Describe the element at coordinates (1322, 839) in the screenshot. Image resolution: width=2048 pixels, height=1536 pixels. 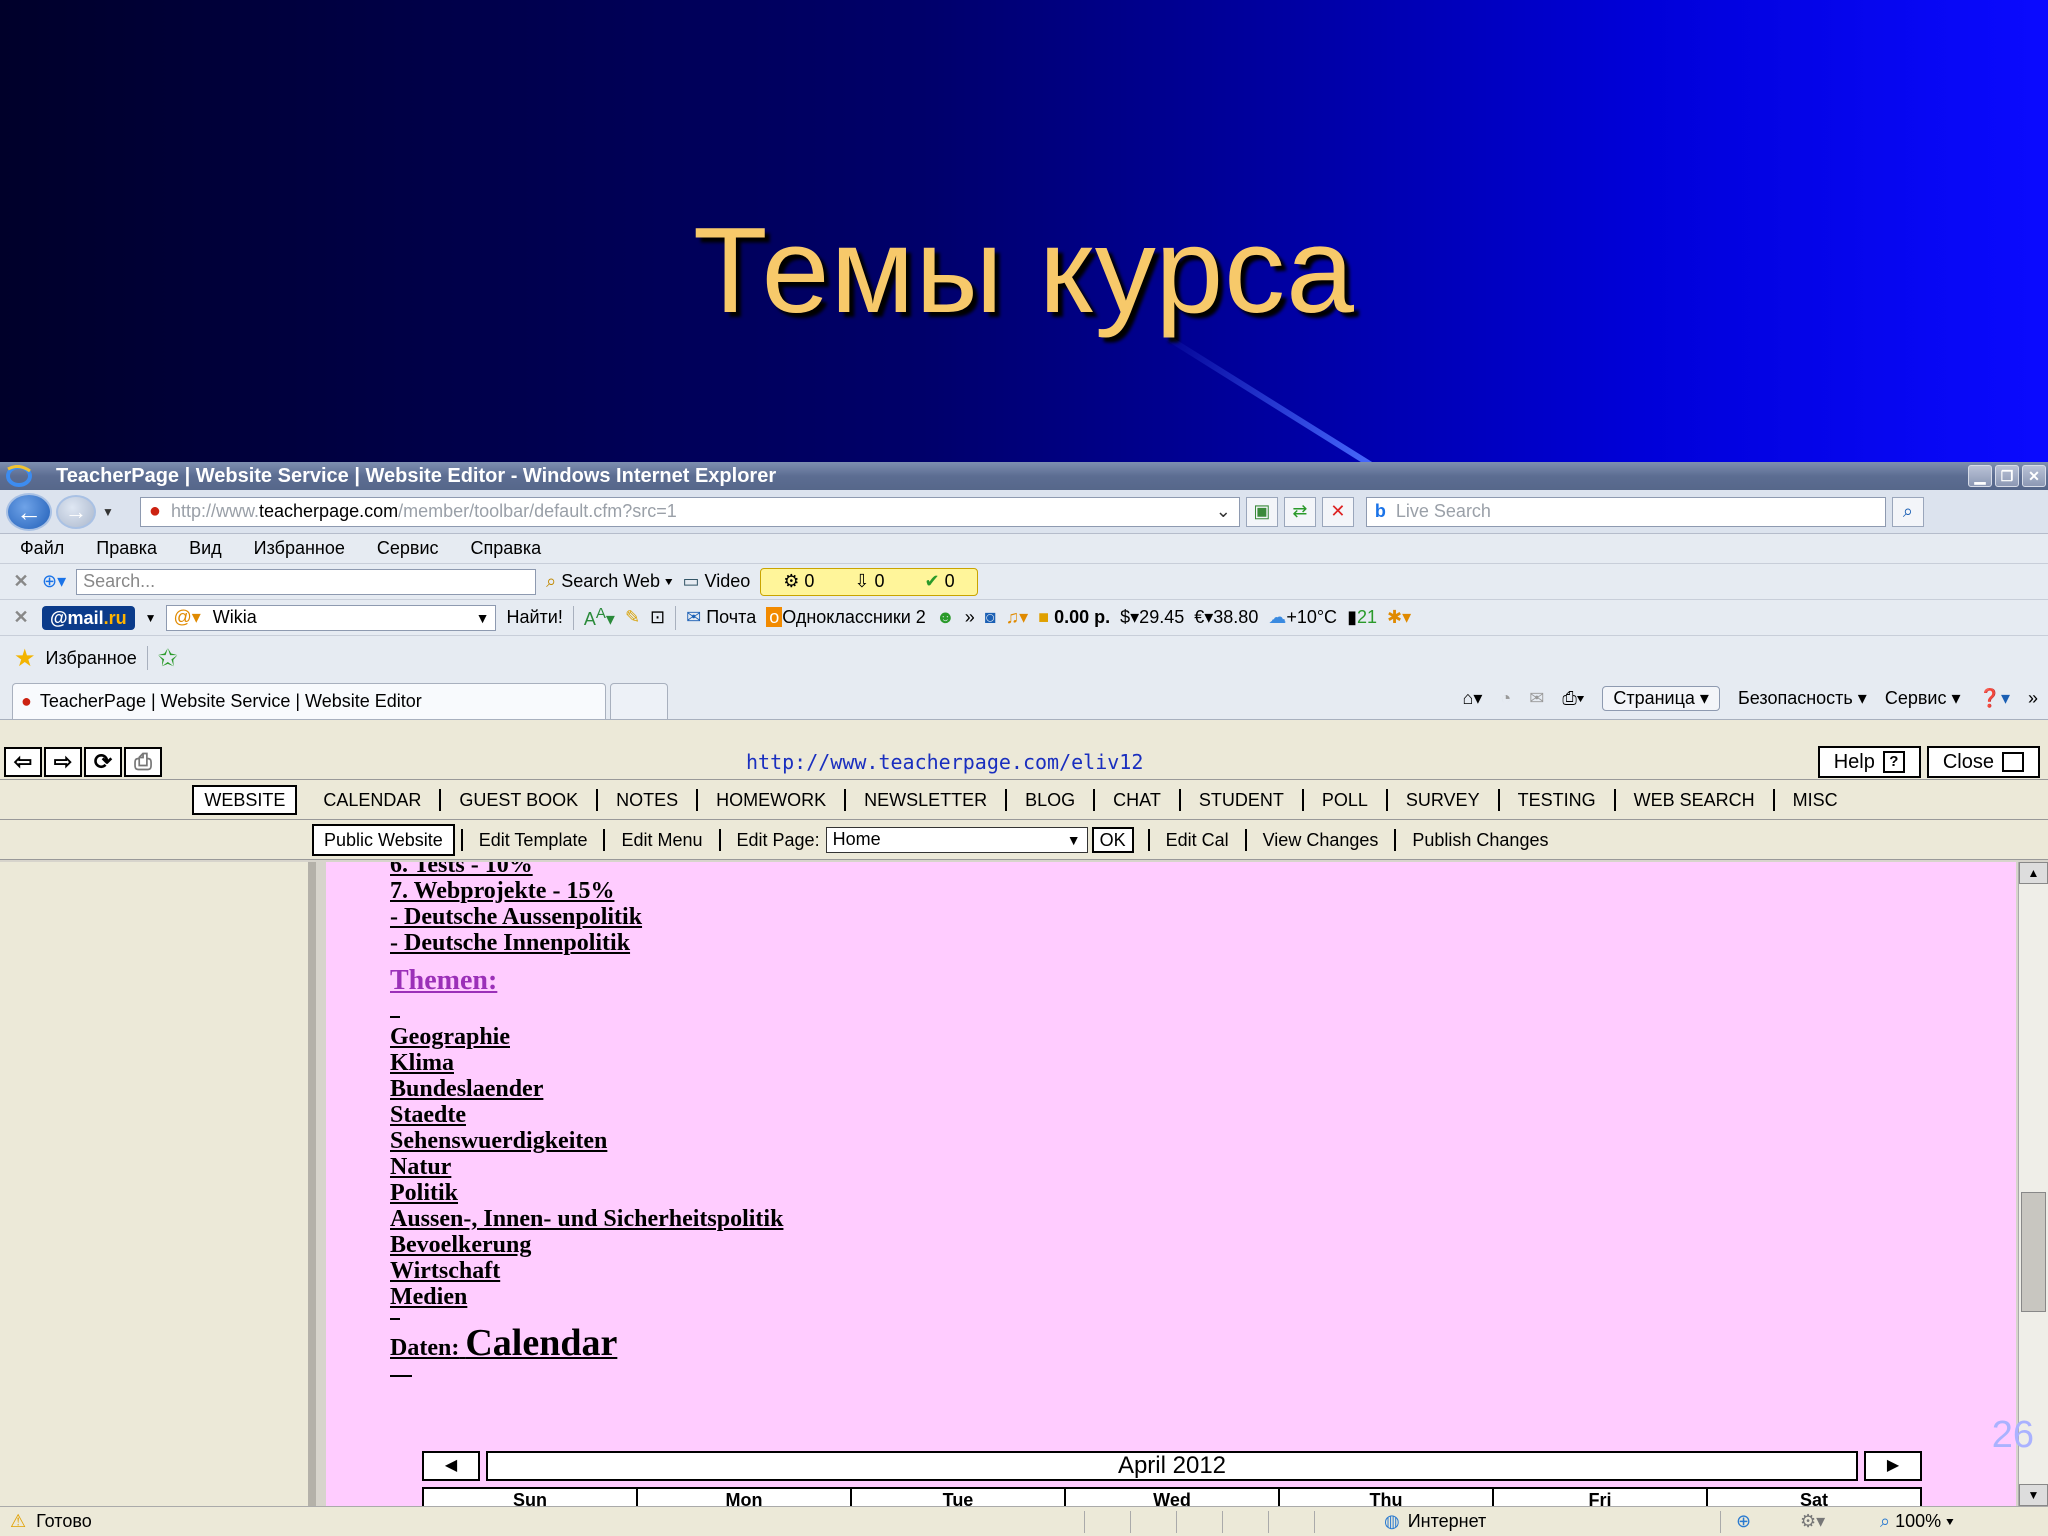
I see `view-changes-link: View Changes` at that location.